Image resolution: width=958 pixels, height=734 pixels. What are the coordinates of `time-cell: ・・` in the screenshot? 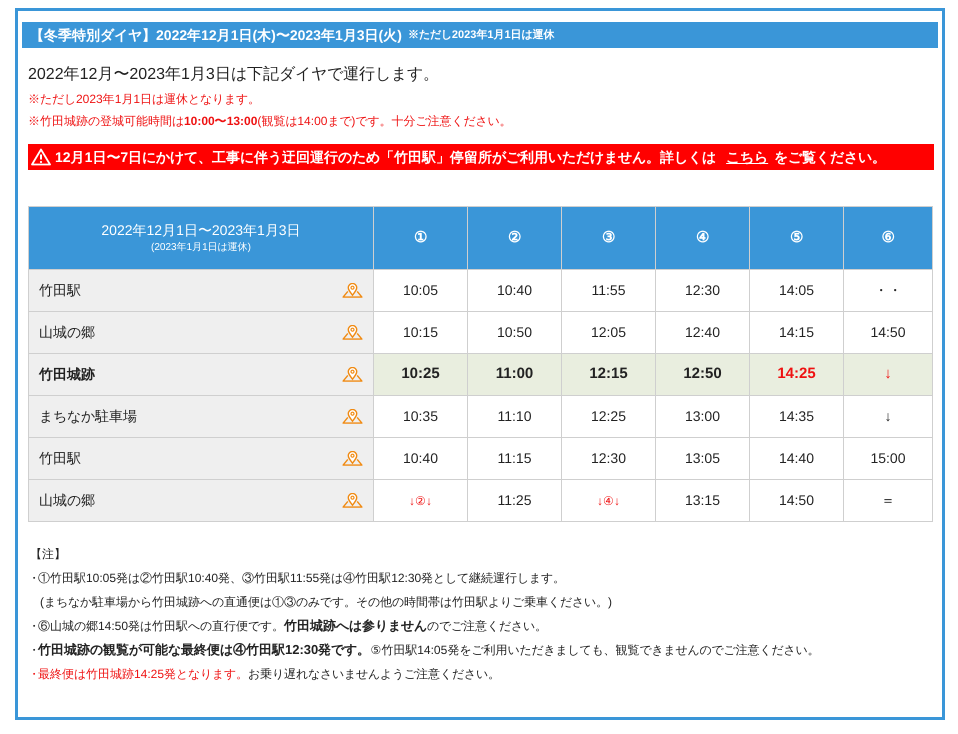 It's located at (888, 291).